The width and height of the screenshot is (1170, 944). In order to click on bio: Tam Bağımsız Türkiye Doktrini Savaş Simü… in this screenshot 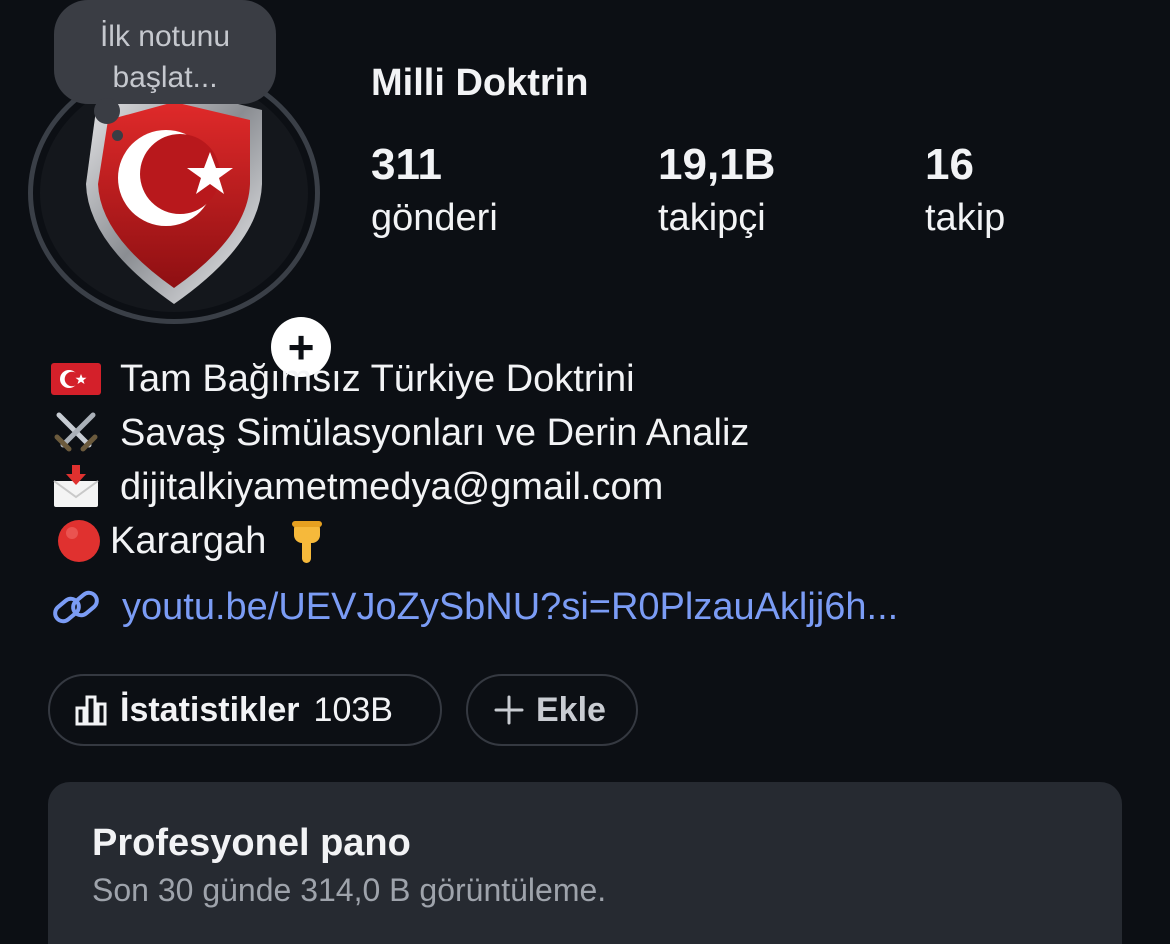, I will do `click(399, 460)`.